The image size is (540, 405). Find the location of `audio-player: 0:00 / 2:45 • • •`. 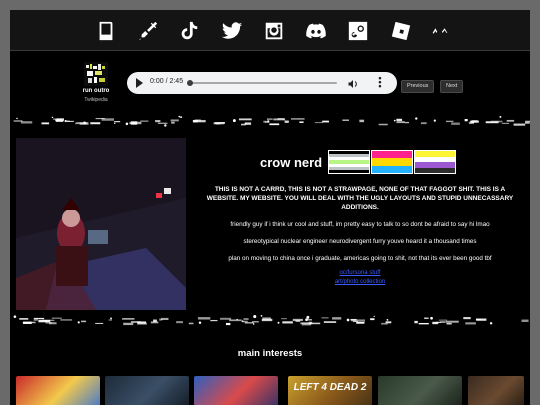

audio-player: 0:00 / 2:45 • • • is located at coordinates (262, 83).